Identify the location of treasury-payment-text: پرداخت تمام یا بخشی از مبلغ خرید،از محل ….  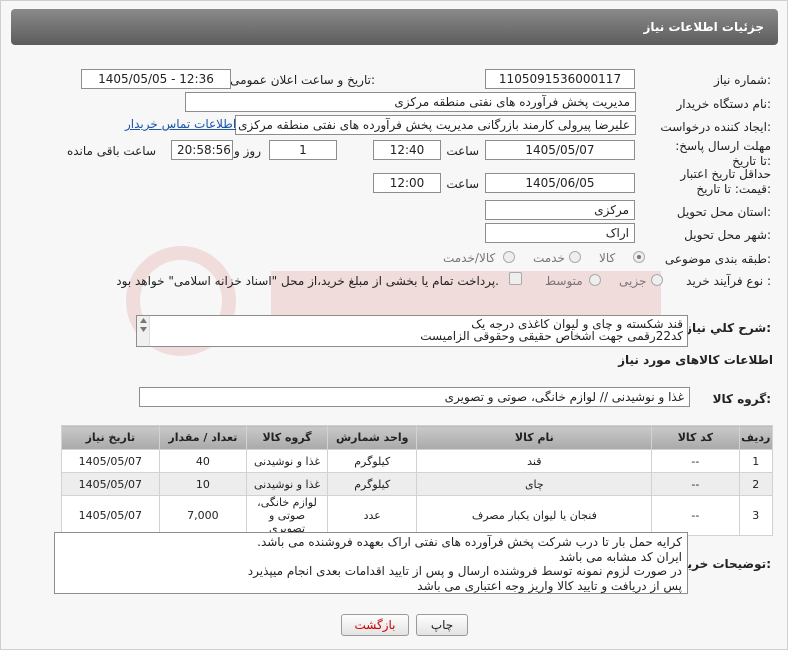
(307, 281).